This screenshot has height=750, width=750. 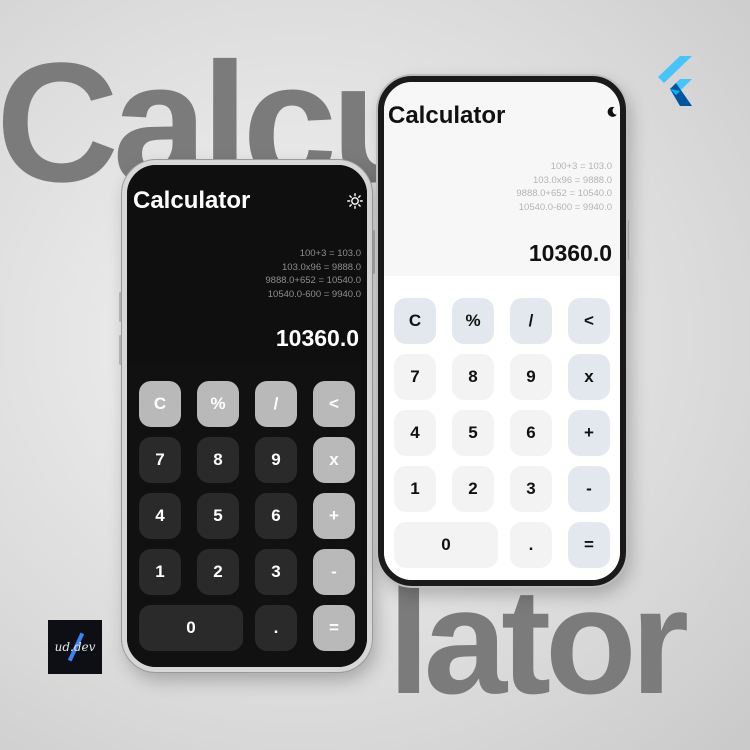 I want to click on moon-icon, so click(x=612, y=112).